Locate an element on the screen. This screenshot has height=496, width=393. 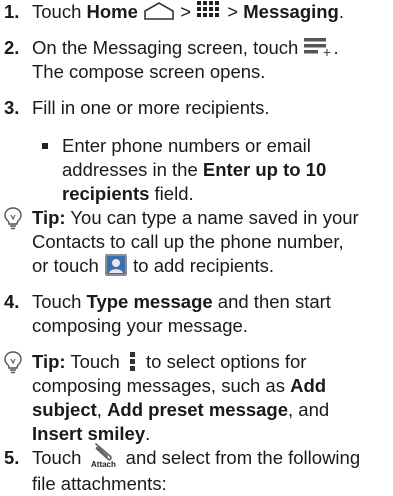
text-run: composing messages, such as is located at coordinates (161, 386).